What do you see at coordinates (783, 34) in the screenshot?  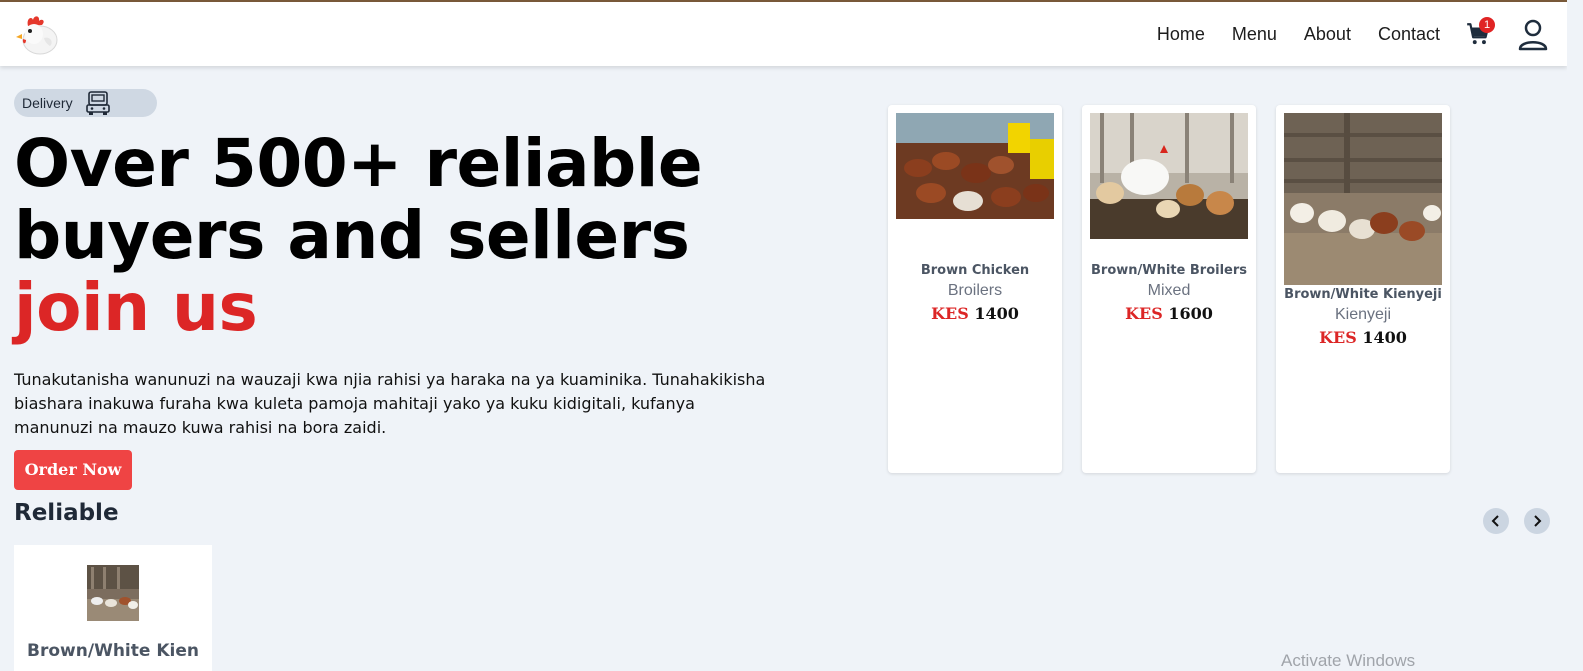 I see `navbar: Home Menu About Contact 1` at bounding box center [783, 34].